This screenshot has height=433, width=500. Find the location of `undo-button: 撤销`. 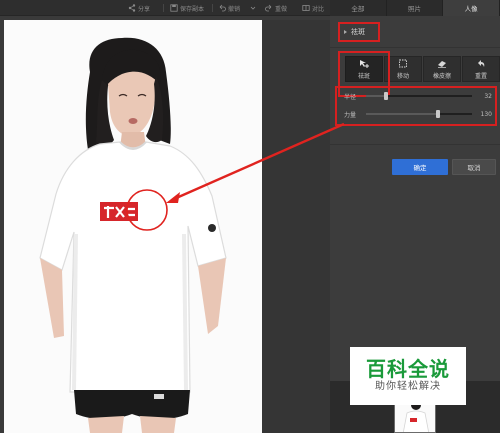

undo-button: 撤销 is located at coordinates (229, 8).